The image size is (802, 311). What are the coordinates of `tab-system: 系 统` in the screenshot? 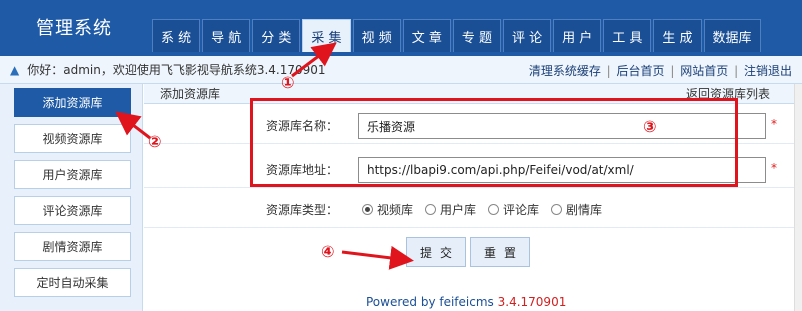 It's located at (176, 35).